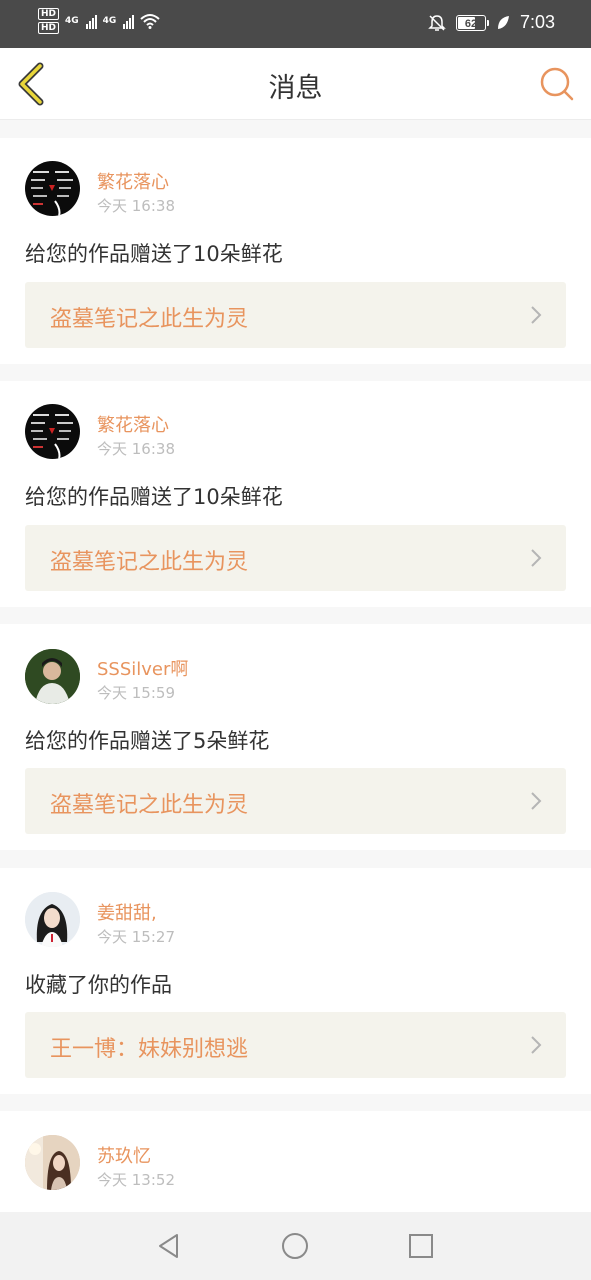 The width and height of the screenshot is (591, 1280). Describe the element at coordinates (98, 985) in the screenshot. I see `message-text: 收藏了你的作品` at that location.